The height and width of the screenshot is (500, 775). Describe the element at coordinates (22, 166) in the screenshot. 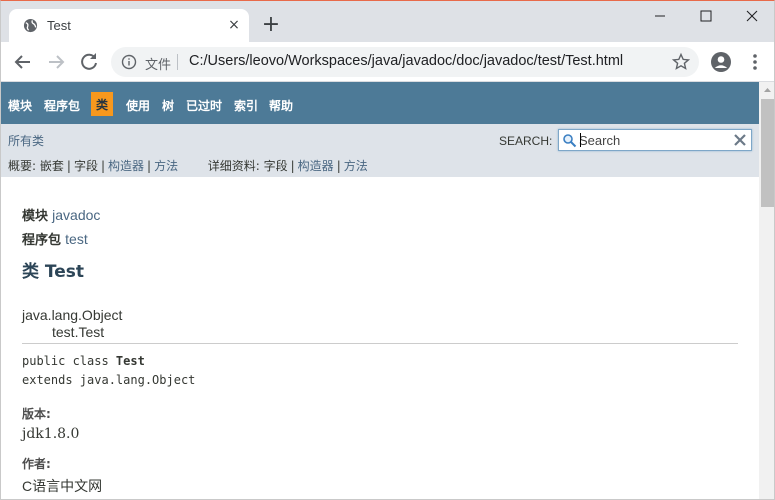

I see `summary-label: 概要:` at that location.